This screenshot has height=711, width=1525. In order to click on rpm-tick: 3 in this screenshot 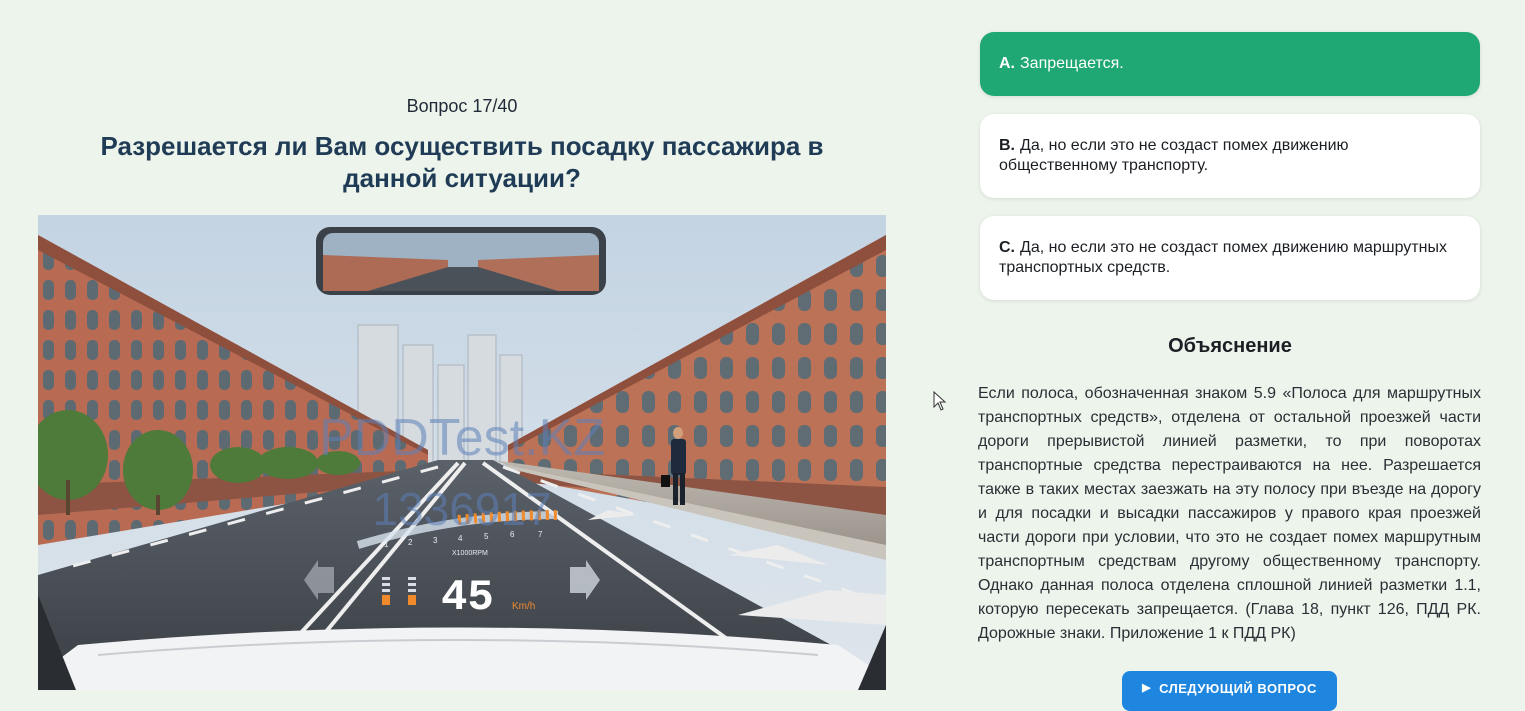, I will do `click(435, 540)`.